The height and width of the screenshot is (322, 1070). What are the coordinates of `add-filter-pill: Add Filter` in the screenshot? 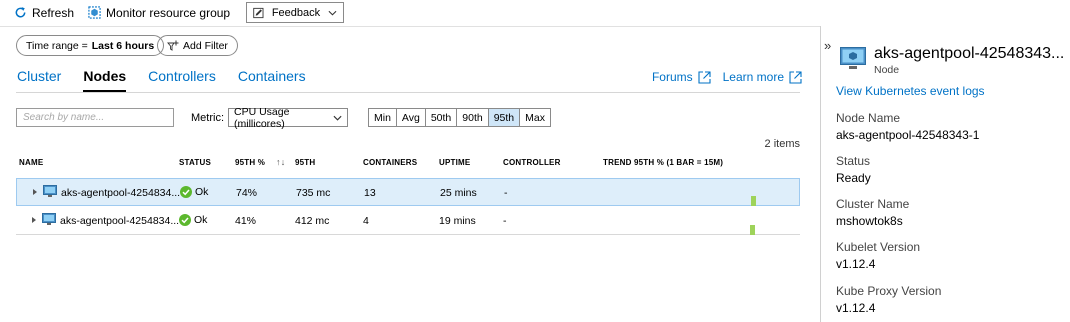 It's located at (197, 45).